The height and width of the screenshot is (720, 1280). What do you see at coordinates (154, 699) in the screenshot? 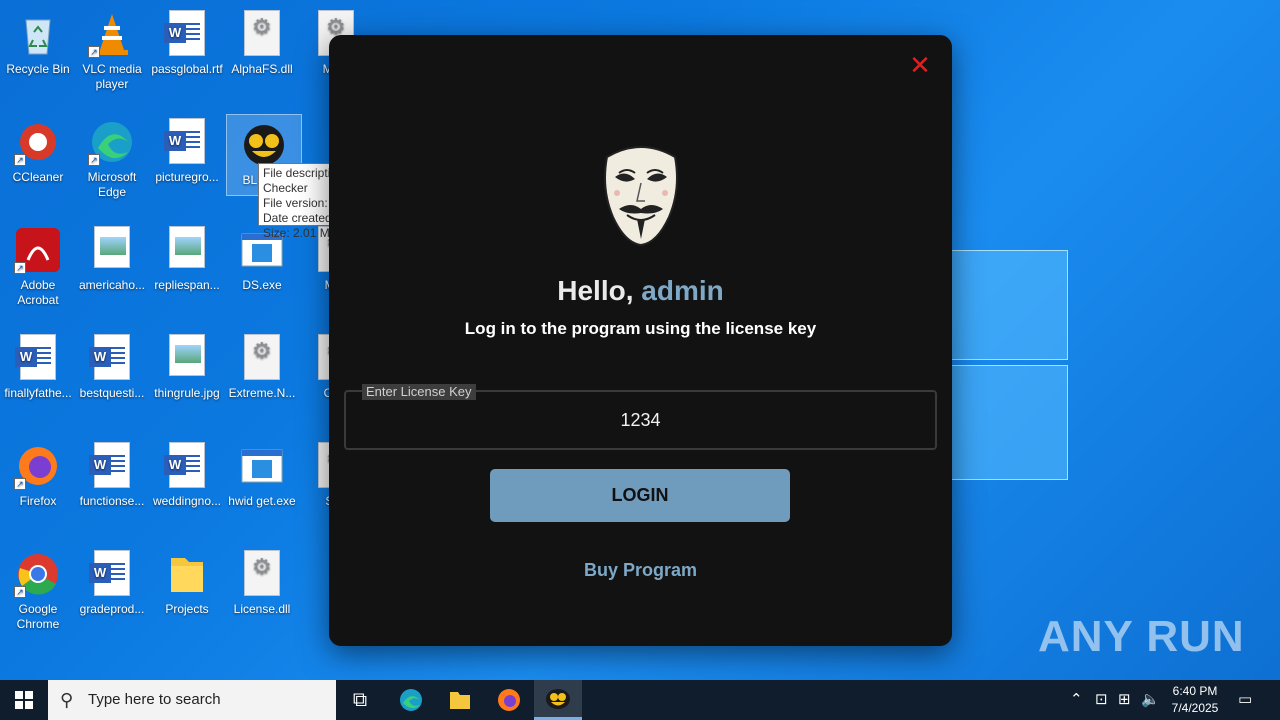
I see `search-placeholder: Type here to search` at bounding box center [154, 699].